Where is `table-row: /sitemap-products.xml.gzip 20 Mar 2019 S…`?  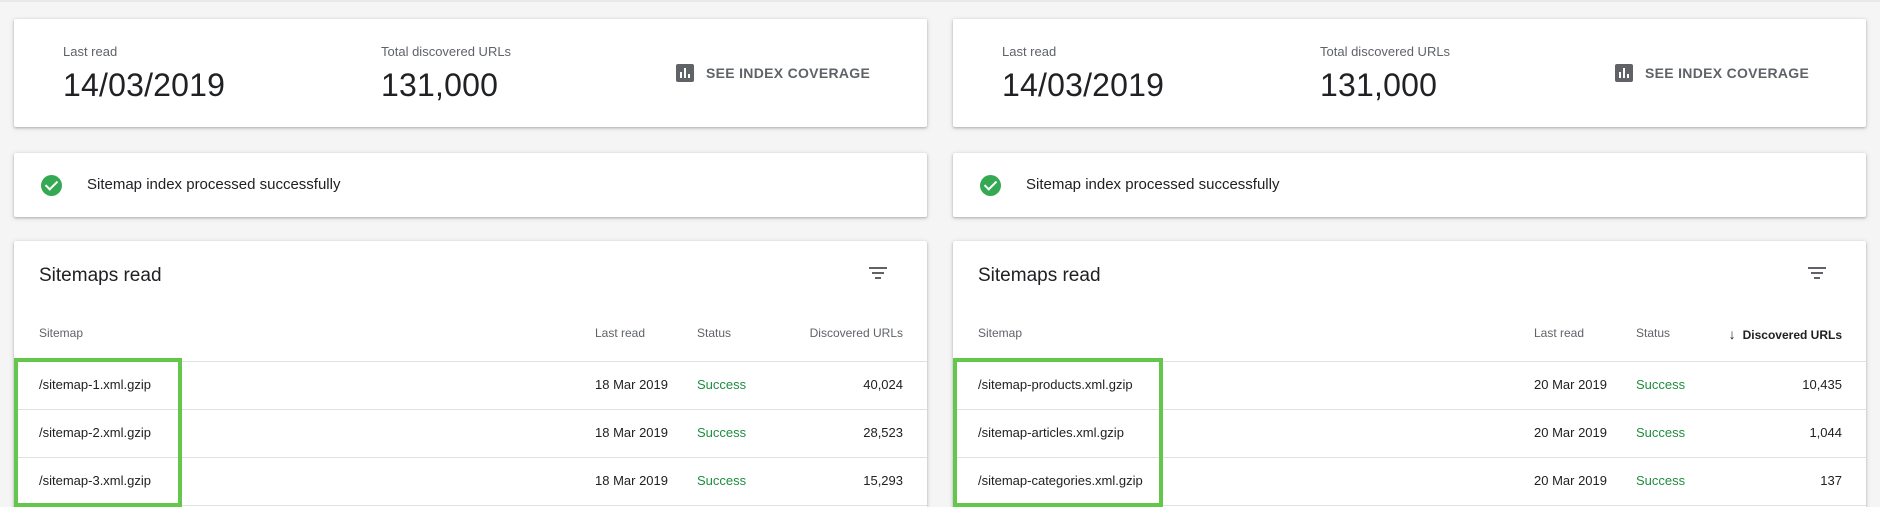
table-row: /sitemap-products.xml.gzip 20 Mar 2019 S… is located at coordinates (1409, 386).